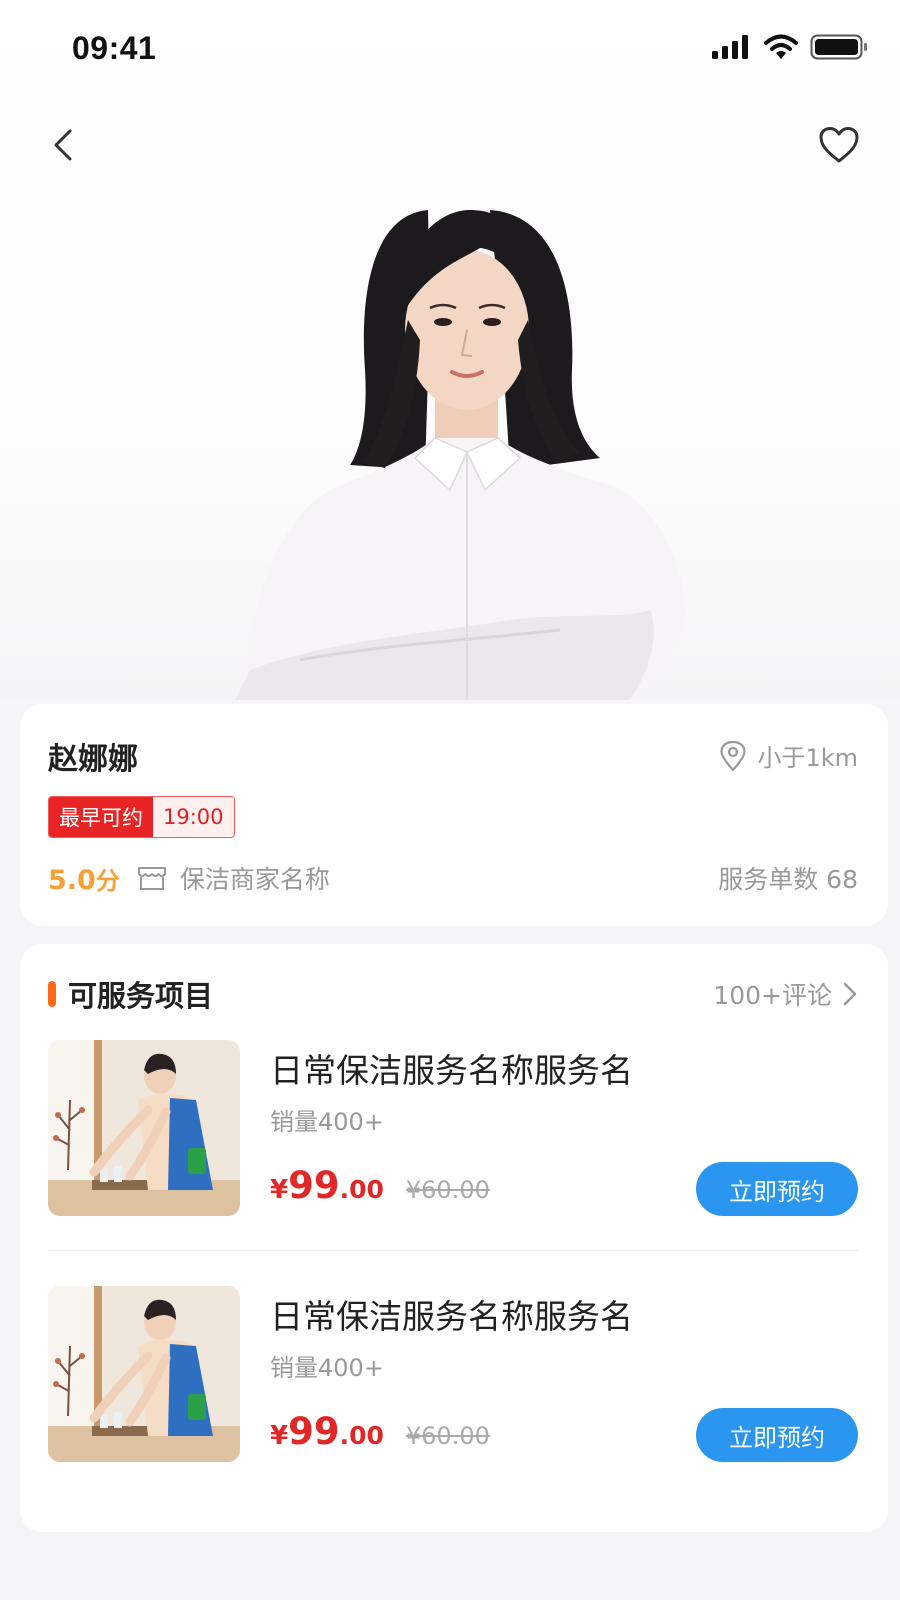 This screenshot has height=1600, width=900. What do you see at coordinates (450, 50) in the screenshot?
I see `status-bar: 09:41` at bounding box center [450, 50].